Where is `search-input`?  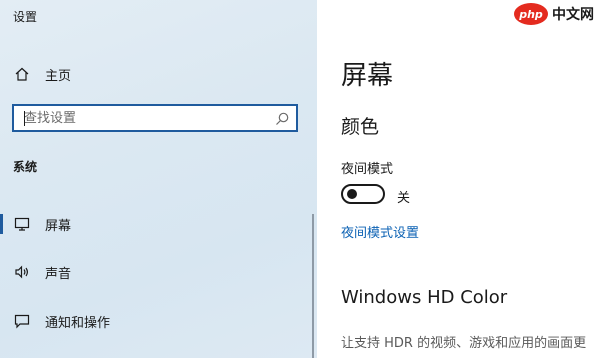 search-input is located at coordinates (149, 118).